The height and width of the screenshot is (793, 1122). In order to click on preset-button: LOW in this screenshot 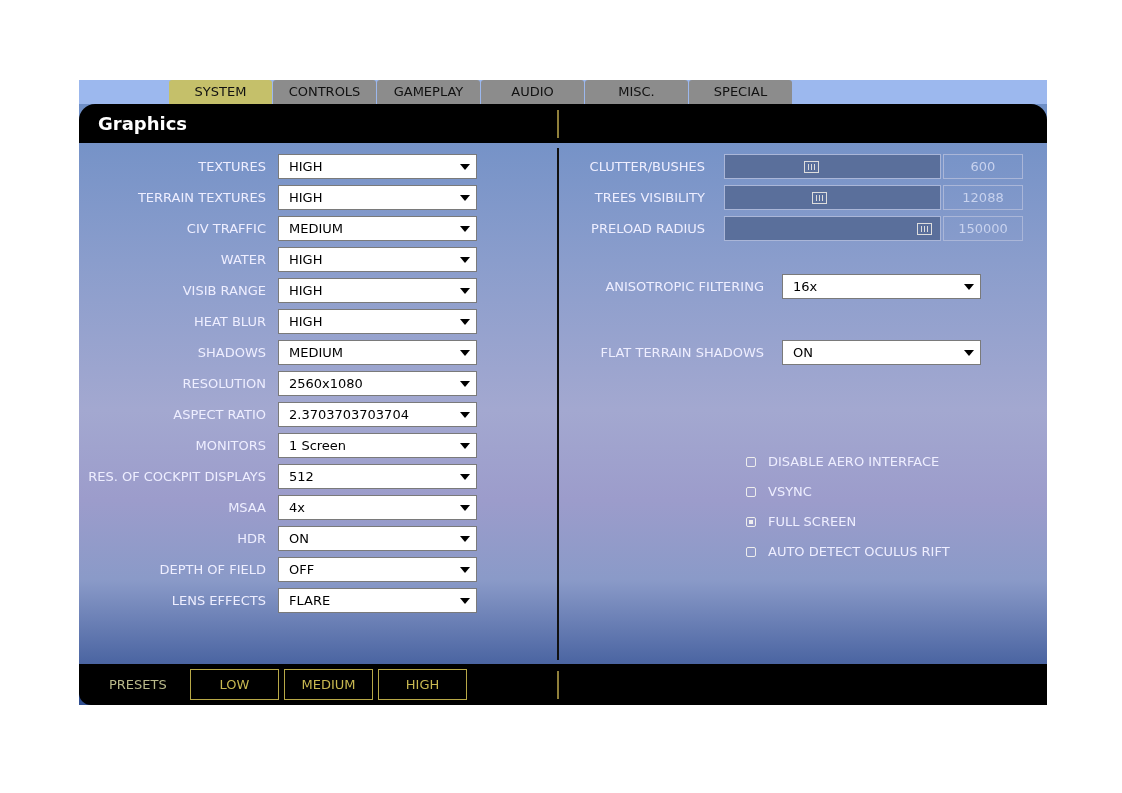, I will do `click(234, 684)`.